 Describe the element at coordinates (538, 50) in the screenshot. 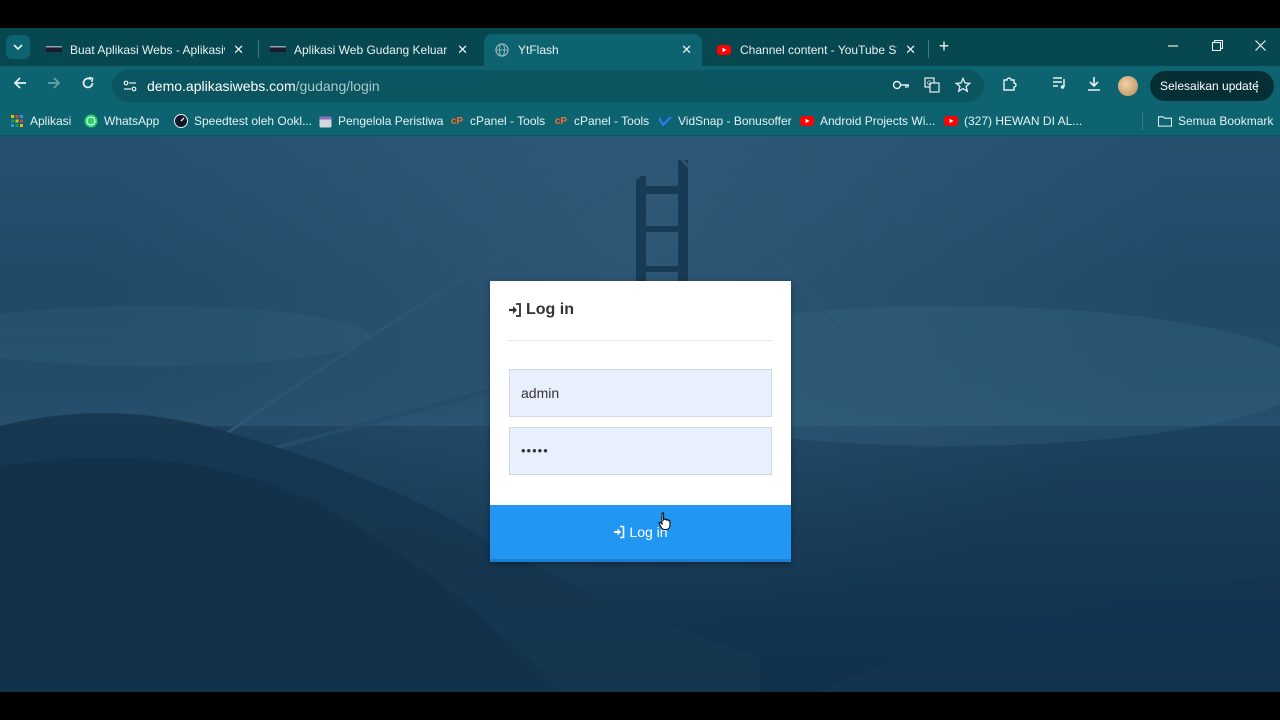

I see `tab-title: YtFlash` at that location.